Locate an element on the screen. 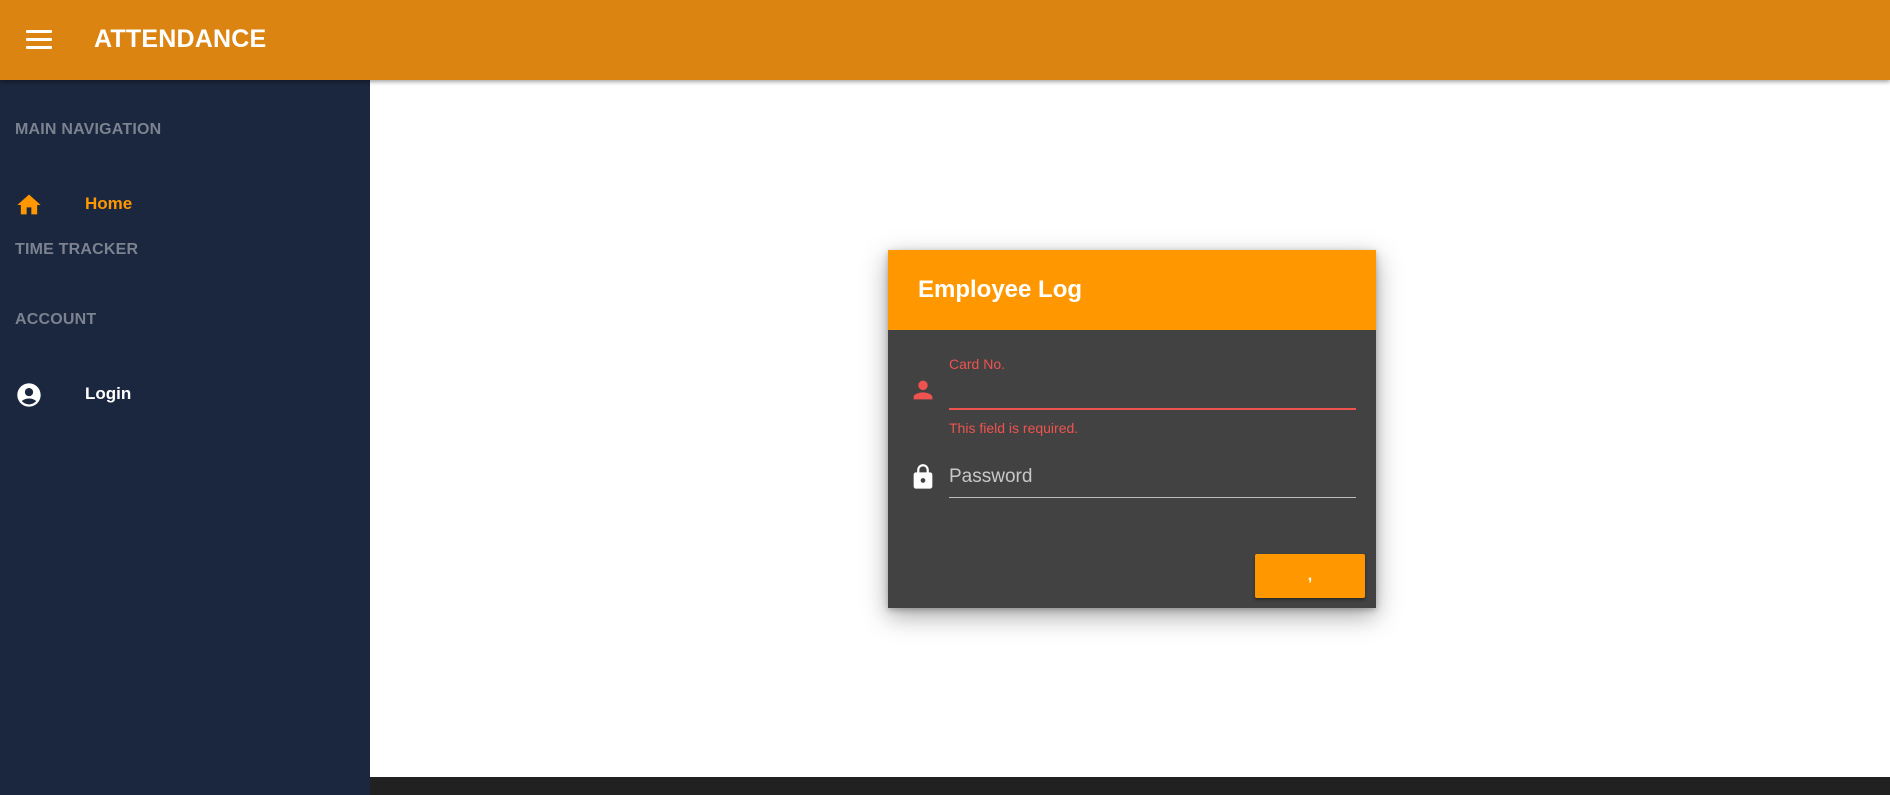 Image resolution: width=1890 pixels, height=795 pixels. card-no-label: Card No. is located at coordinates (977, 364).